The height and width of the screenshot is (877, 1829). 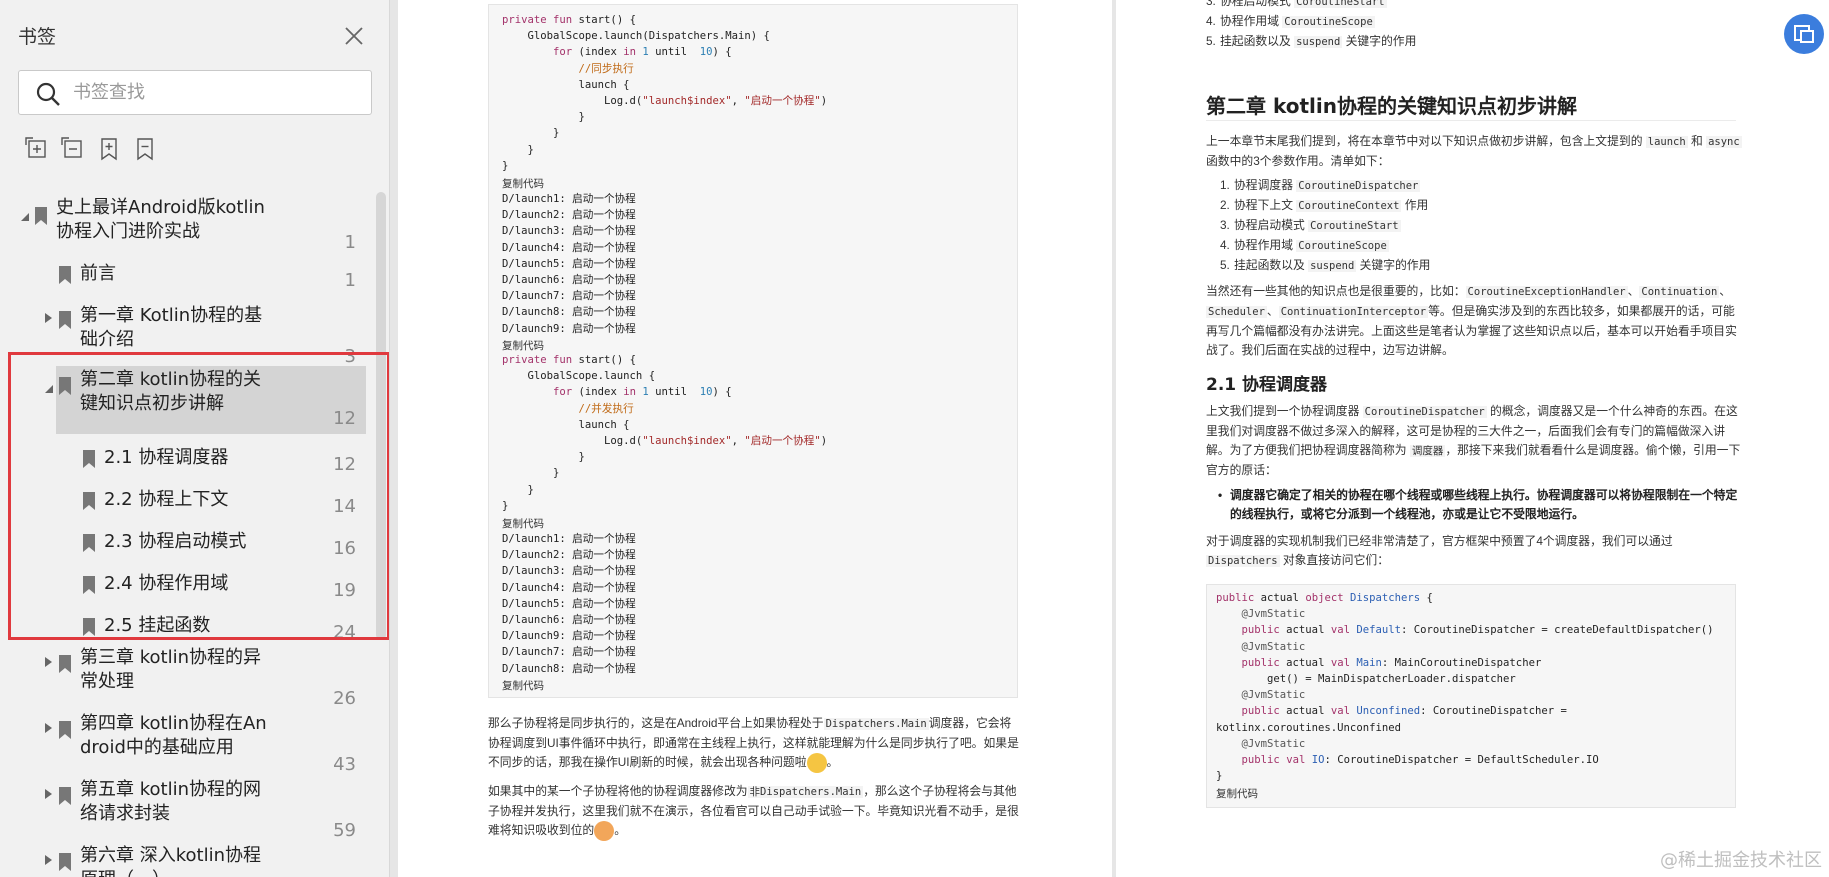 I want to click on list-item: 1. 协程调度器 CoroutineDispatcher, so click(x=1320, y=185).